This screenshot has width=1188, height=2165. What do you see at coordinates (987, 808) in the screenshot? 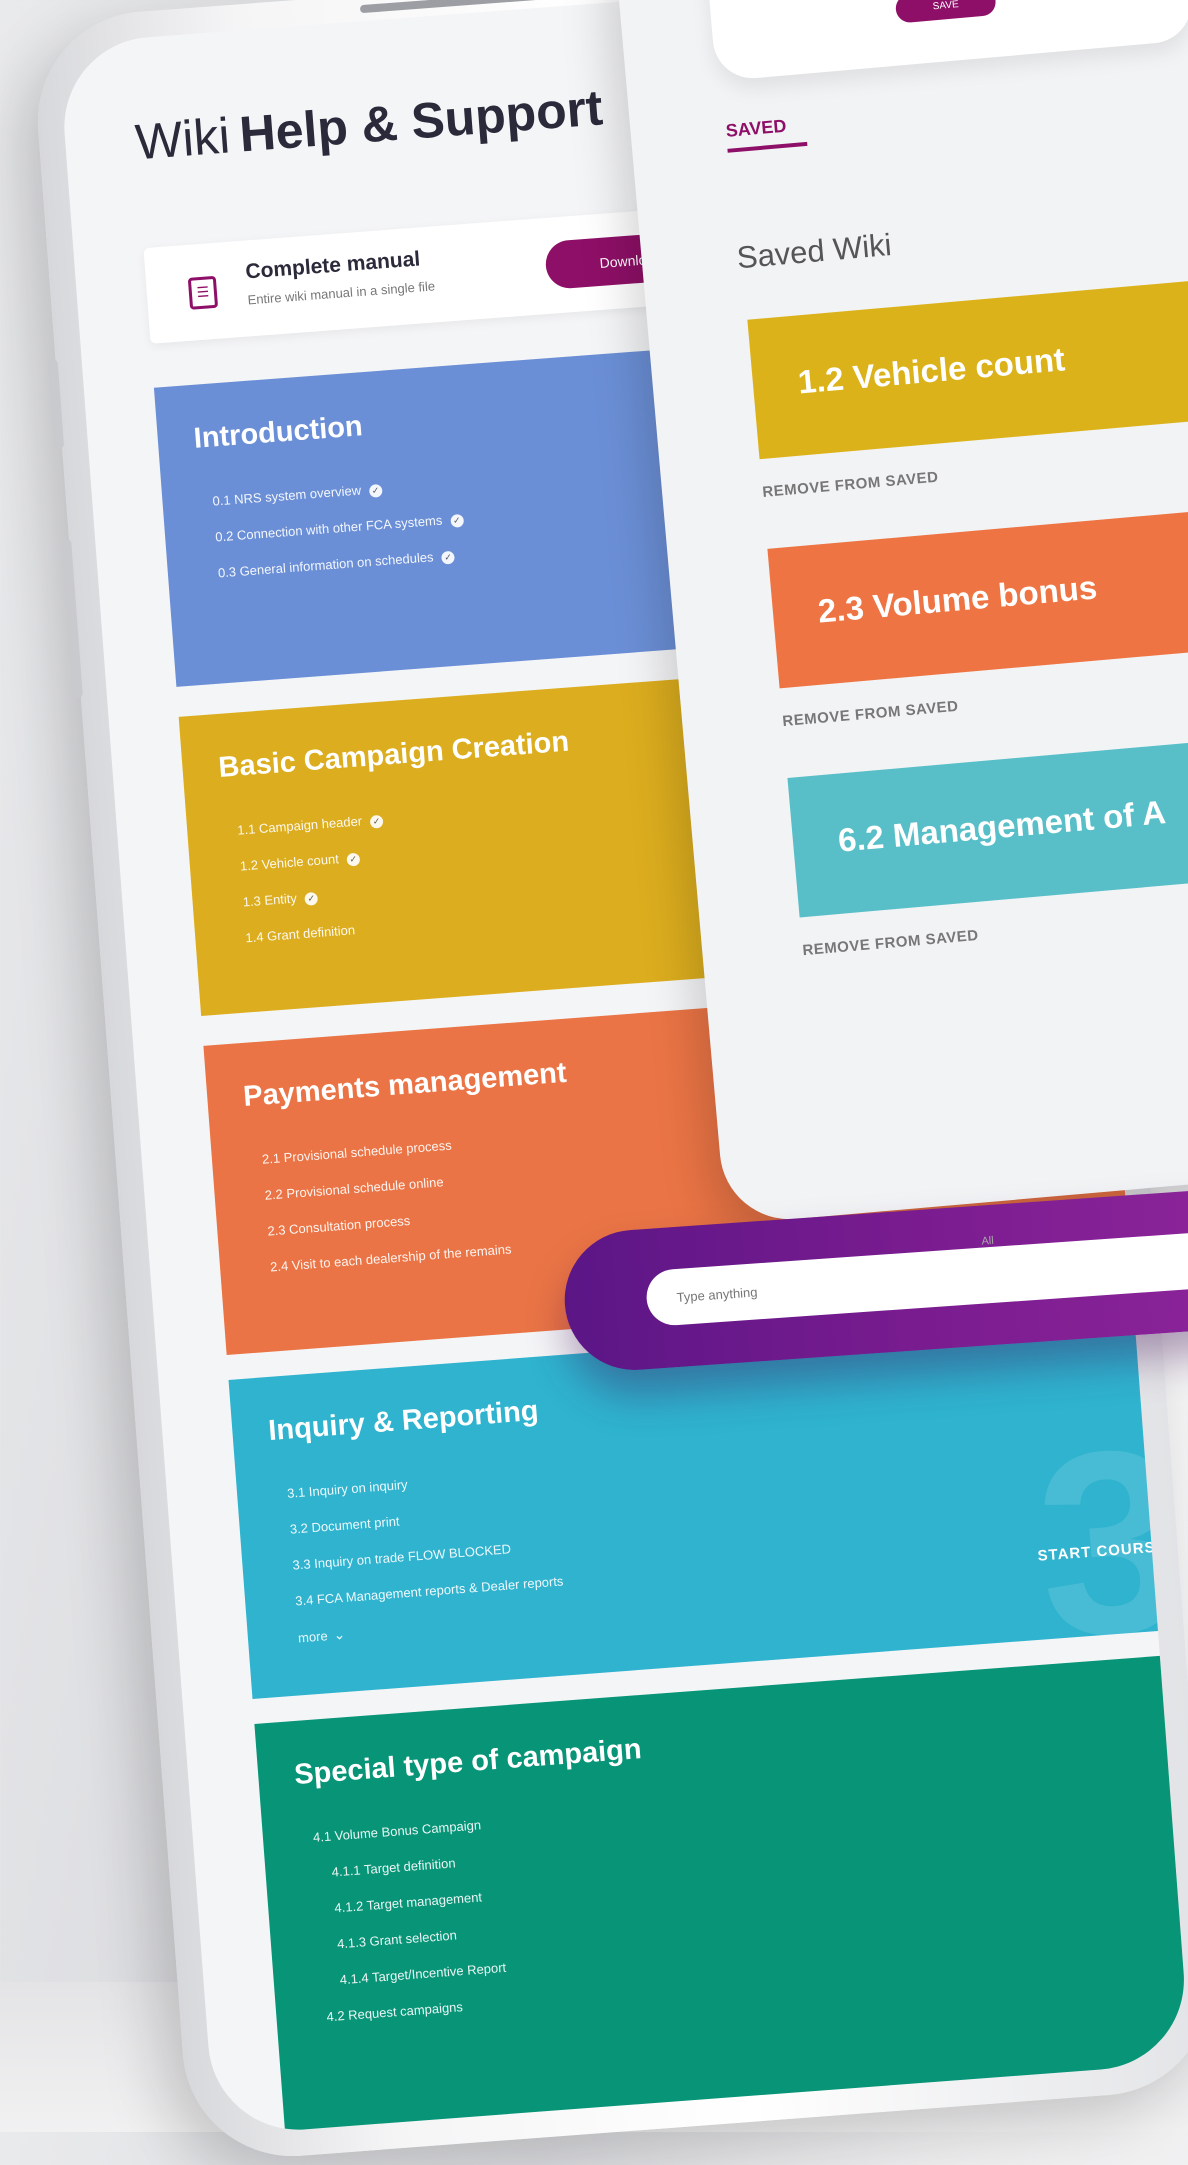
I see `saved-item: 6.2 Management of A` at bounding box center [987, 808].